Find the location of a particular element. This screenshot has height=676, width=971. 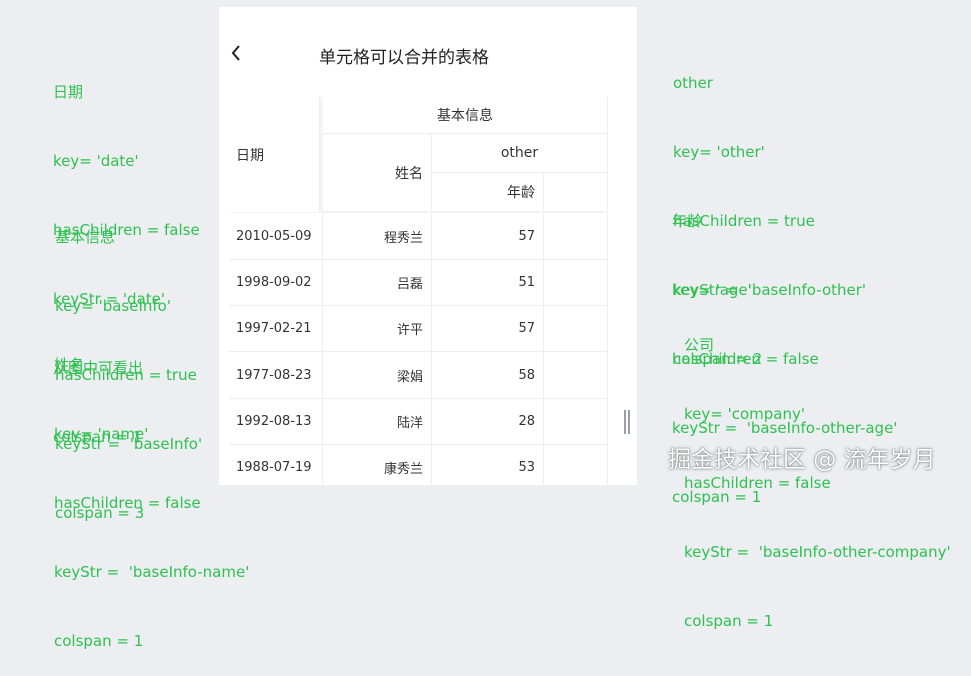

annotation-line: 年龄 is located at coordinates (687, 221).